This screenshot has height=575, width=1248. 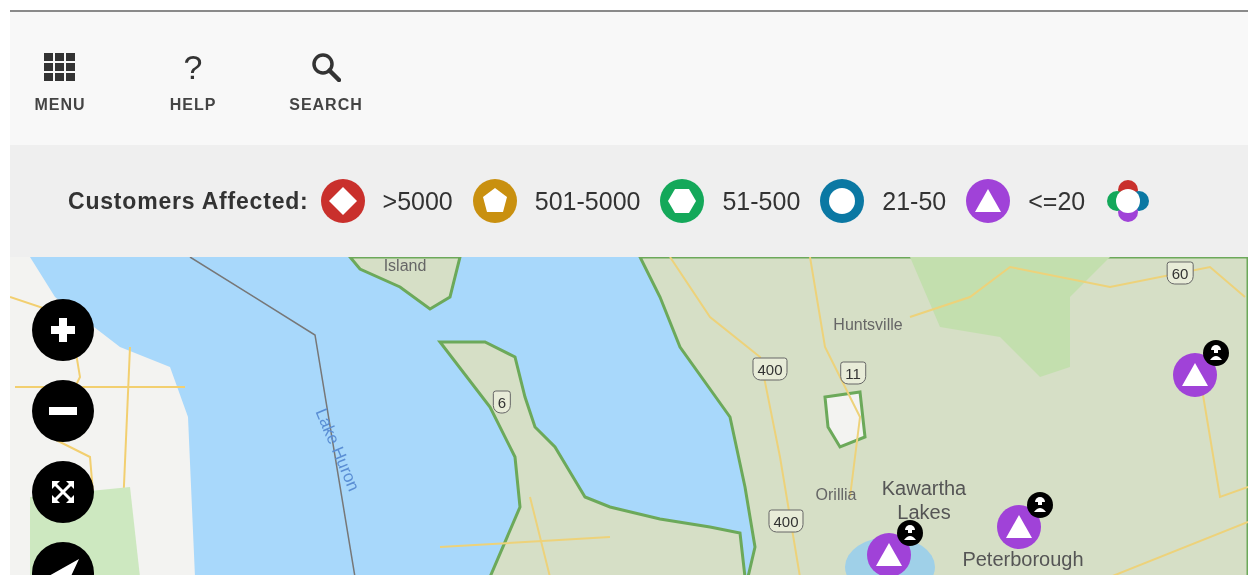 What do you see at coordinates (337, 450) in the screenshot?
I see `lake-label: Lake Huron` at bounding box center [337, 450].